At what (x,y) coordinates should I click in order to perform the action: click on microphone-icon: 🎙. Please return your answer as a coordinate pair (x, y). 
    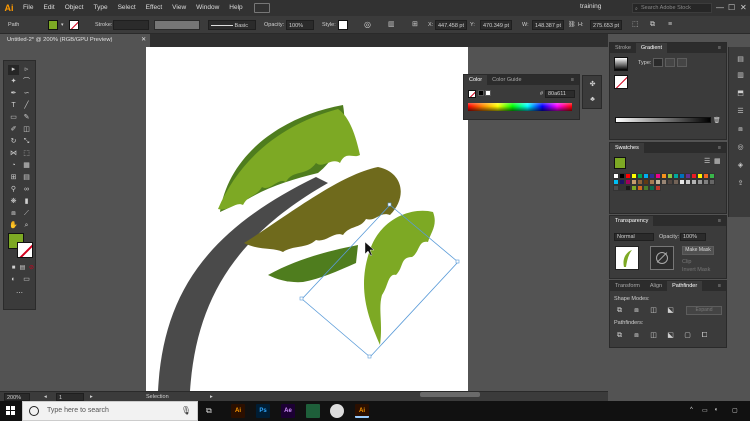
    Looking at the image, I should click on (186, 411).